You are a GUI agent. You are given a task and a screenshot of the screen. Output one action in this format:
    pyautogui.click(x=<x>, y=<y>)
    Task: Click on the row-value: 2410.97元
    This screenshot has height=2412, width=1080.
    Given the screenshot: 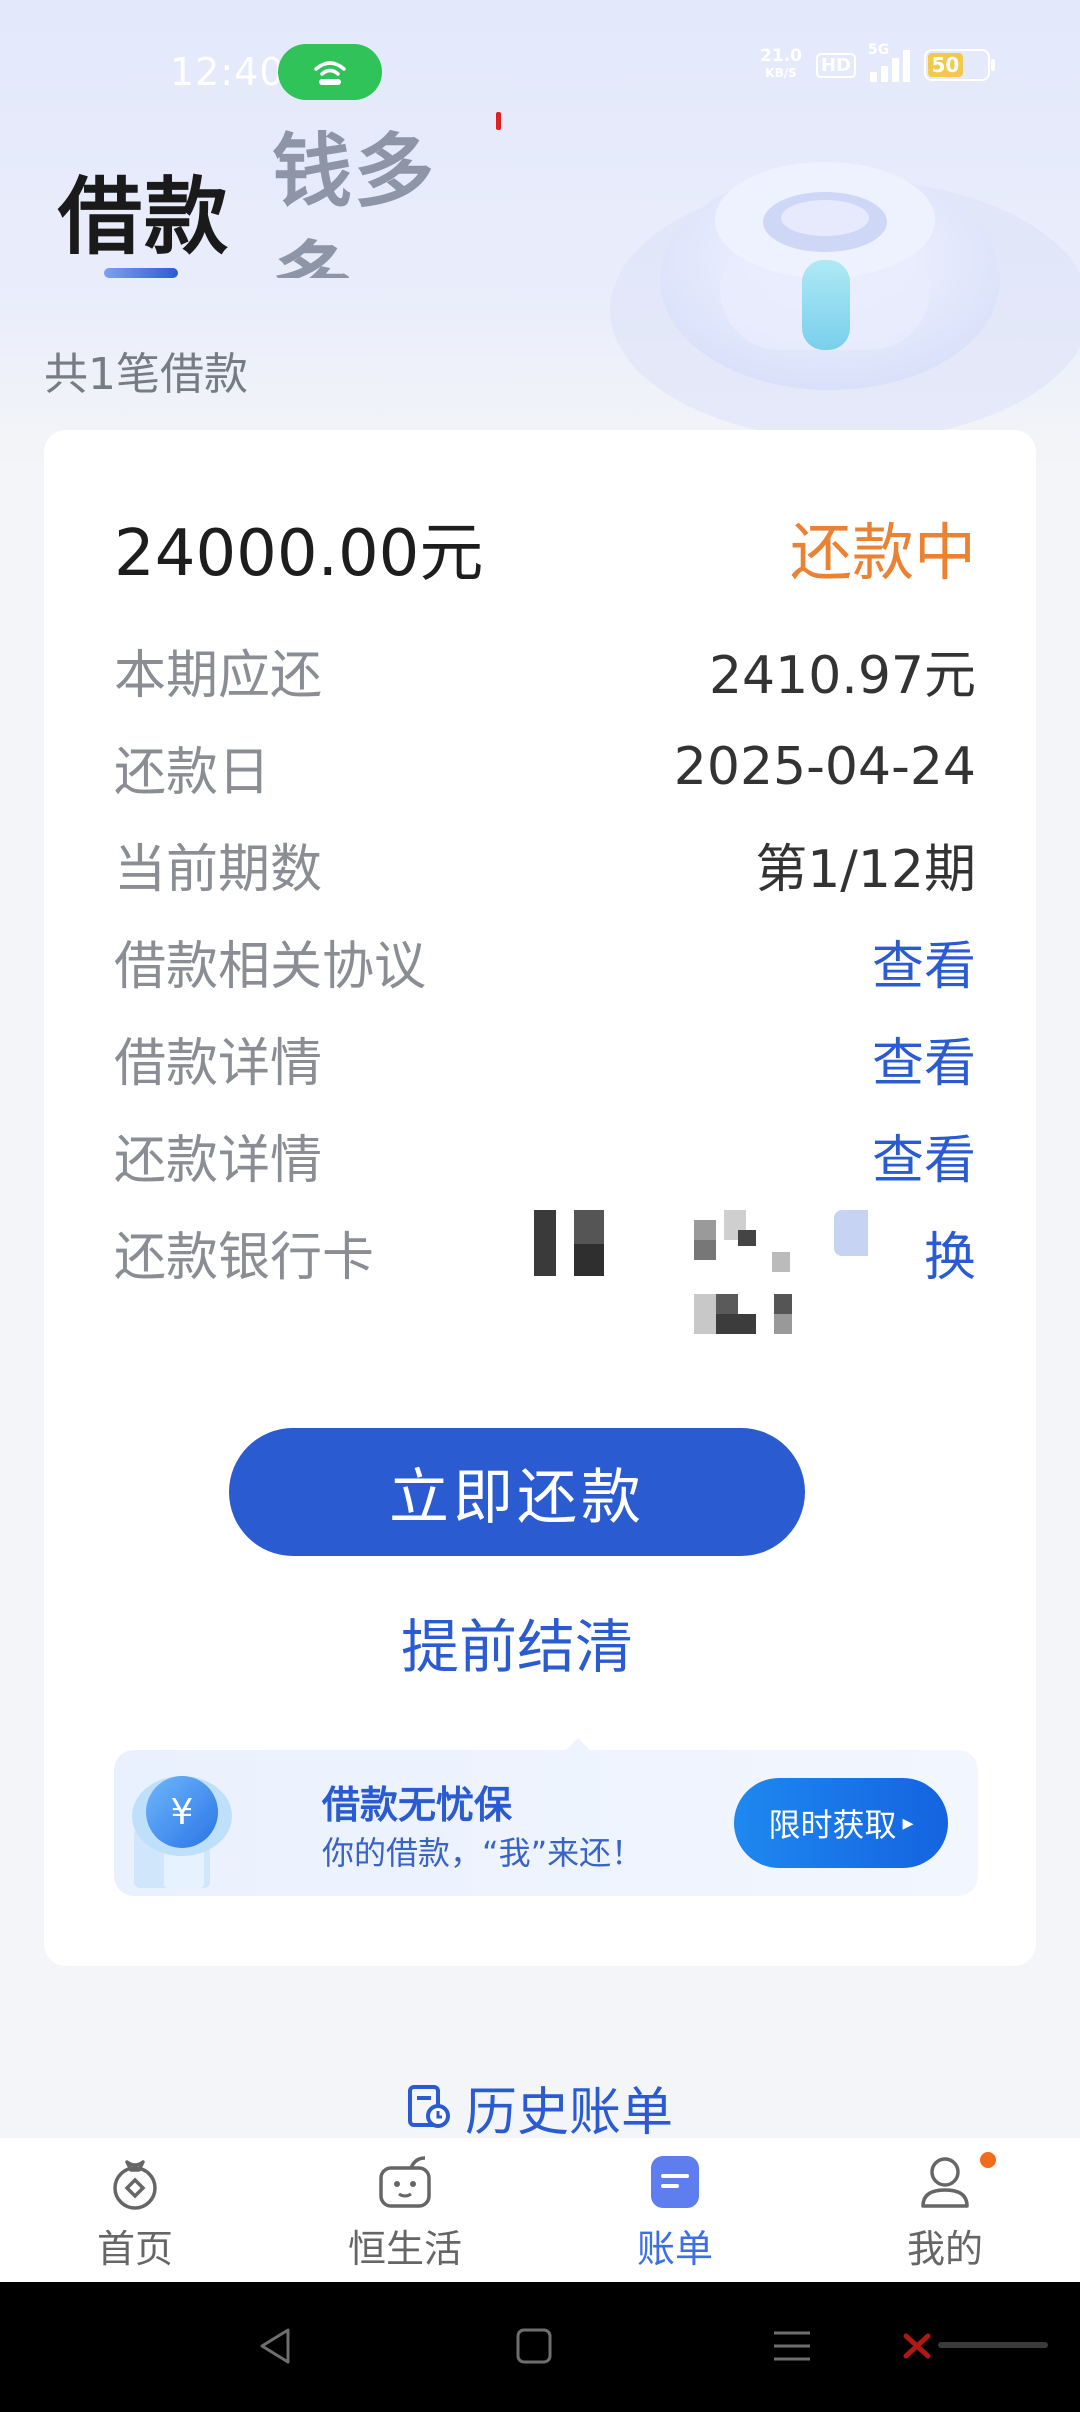 What is the action you would take?
    pyautogui.click(x=842, y=675)
    